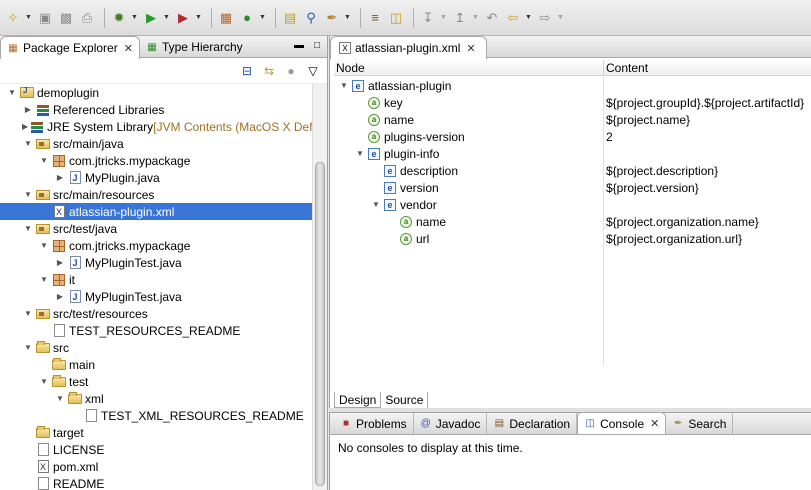 This screenshot has height=490, width=811. What do you see at coordinates (408, 47) in the screenshot?
I see `tab-atlassian-plugin-xml: X atlassian-plugin.xml ✕` at bounding box center [408, 47].